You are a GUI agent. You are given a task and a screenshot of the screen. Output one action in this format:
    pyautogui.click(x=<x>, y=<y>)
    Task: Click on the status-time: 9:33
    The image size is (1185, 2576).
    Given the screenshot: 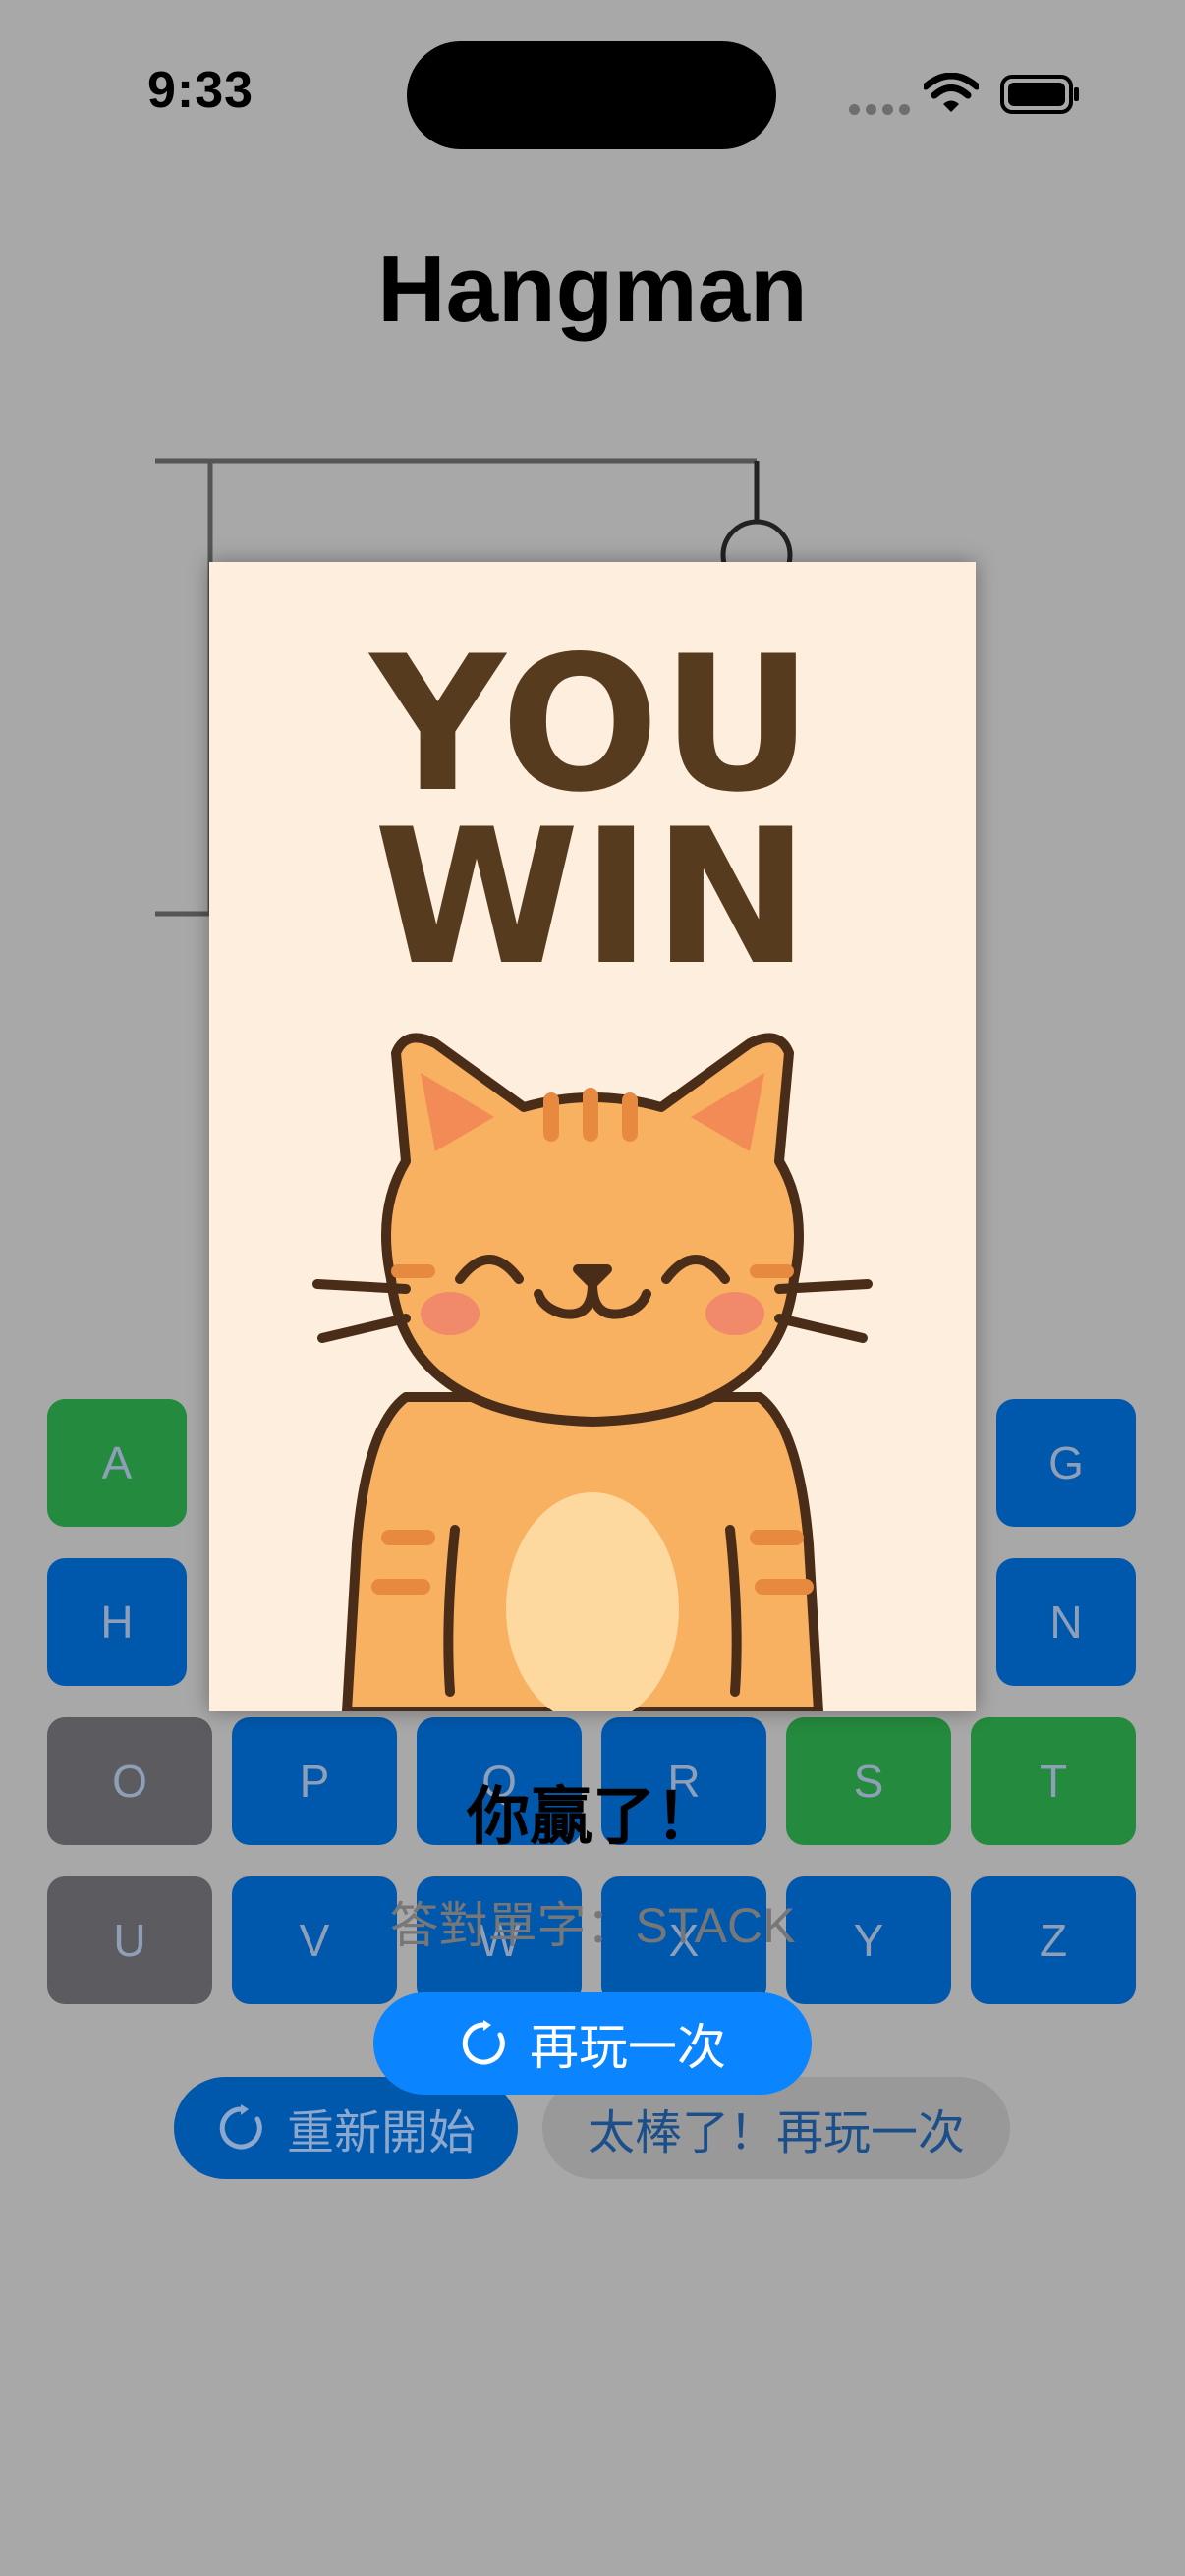 What is the action you would take?
    pyautogui.click(x=200, y=90)
    